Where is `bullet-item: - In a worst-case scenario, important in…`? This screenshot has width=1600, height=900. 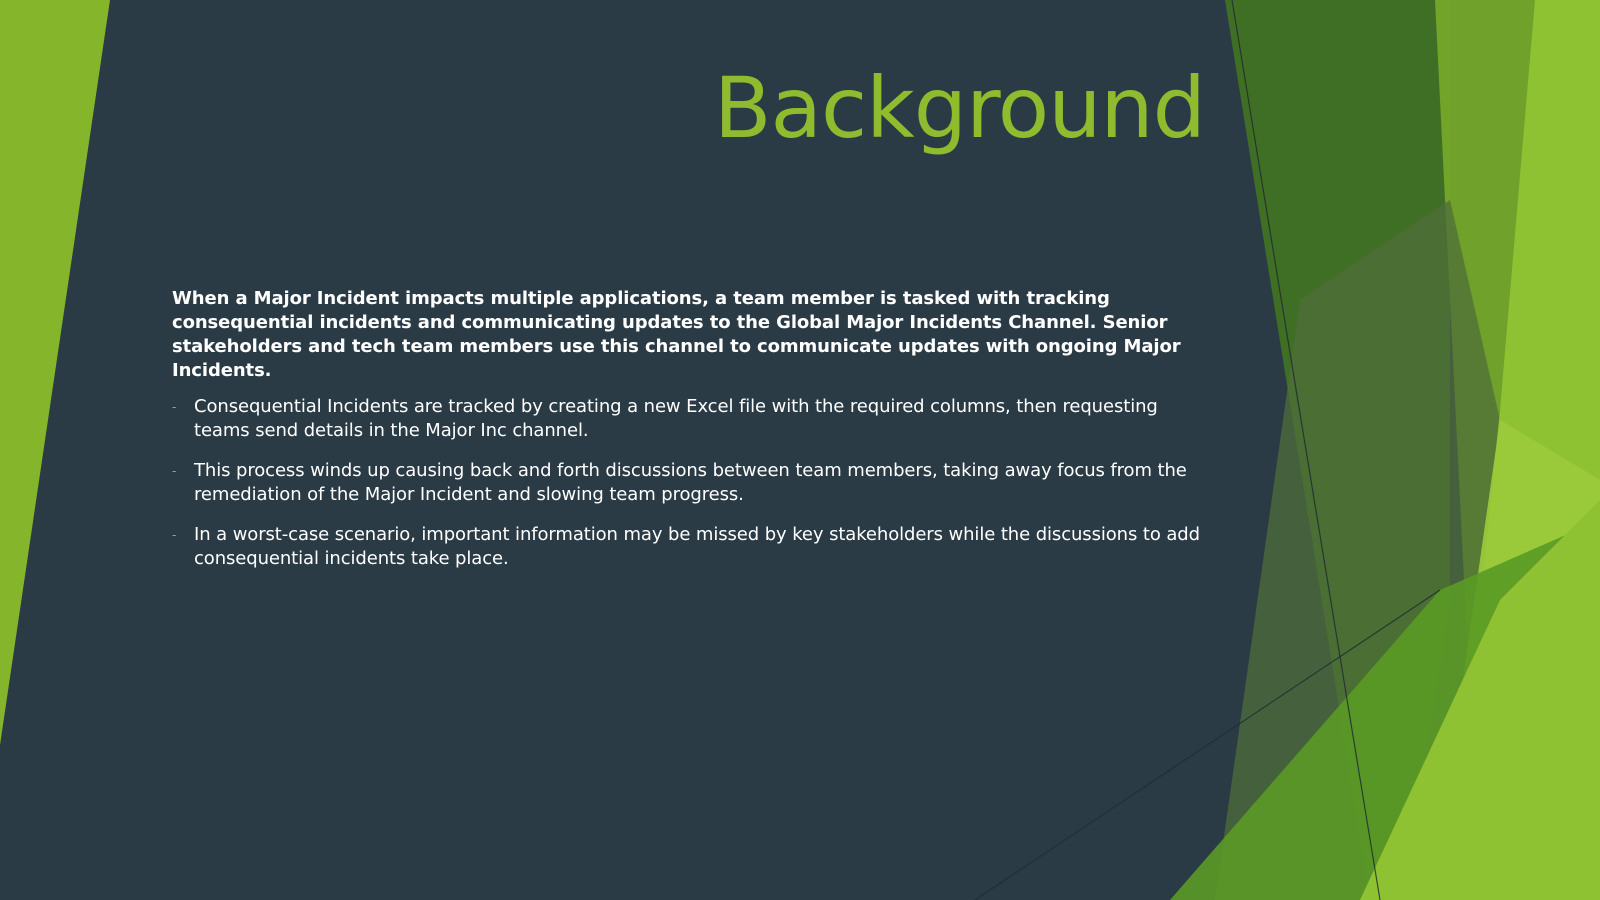
bullet-item: - In a worst-case scenario, important in… is located at coordinates (692, 547).